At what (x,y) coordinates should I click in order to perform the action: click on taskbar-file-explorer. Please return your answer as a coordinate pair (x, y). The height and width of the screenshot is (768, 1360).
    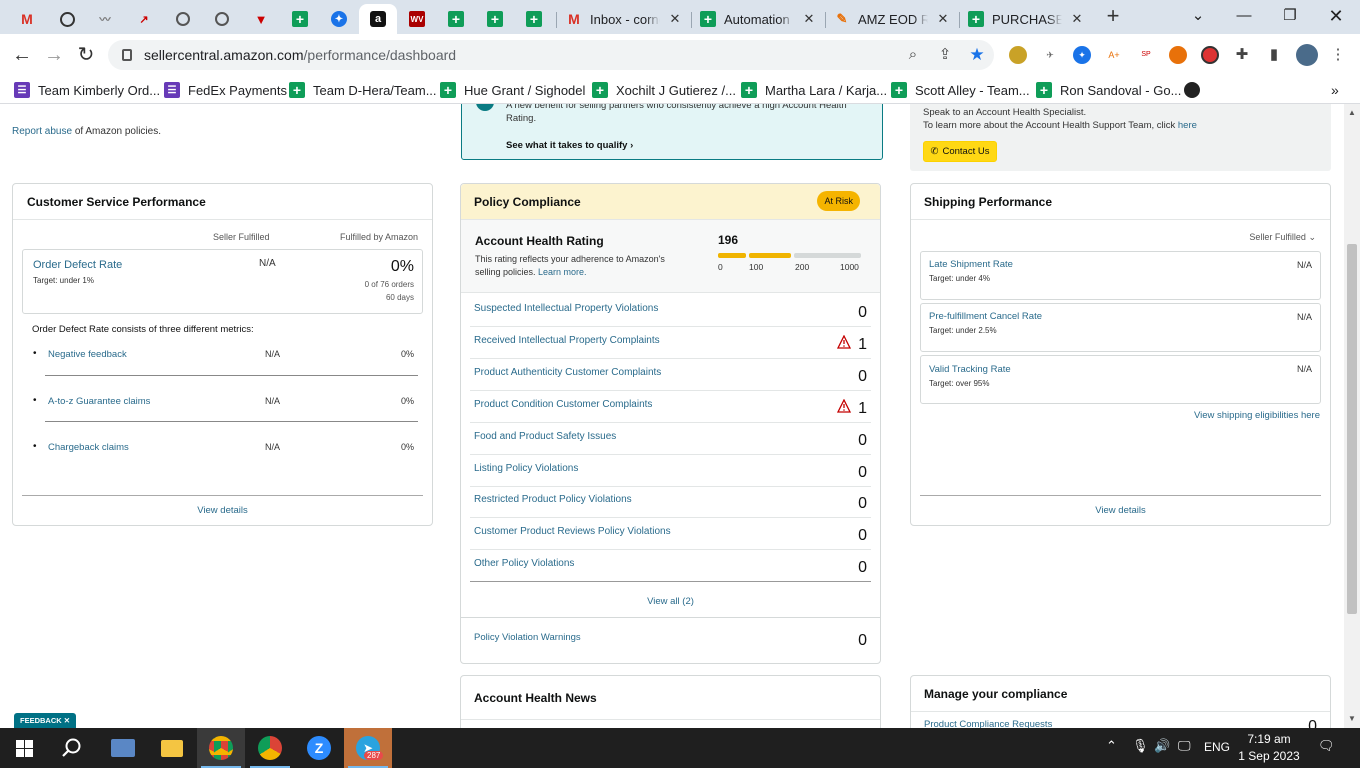
    Looking at the image, I should click on (172, 748).